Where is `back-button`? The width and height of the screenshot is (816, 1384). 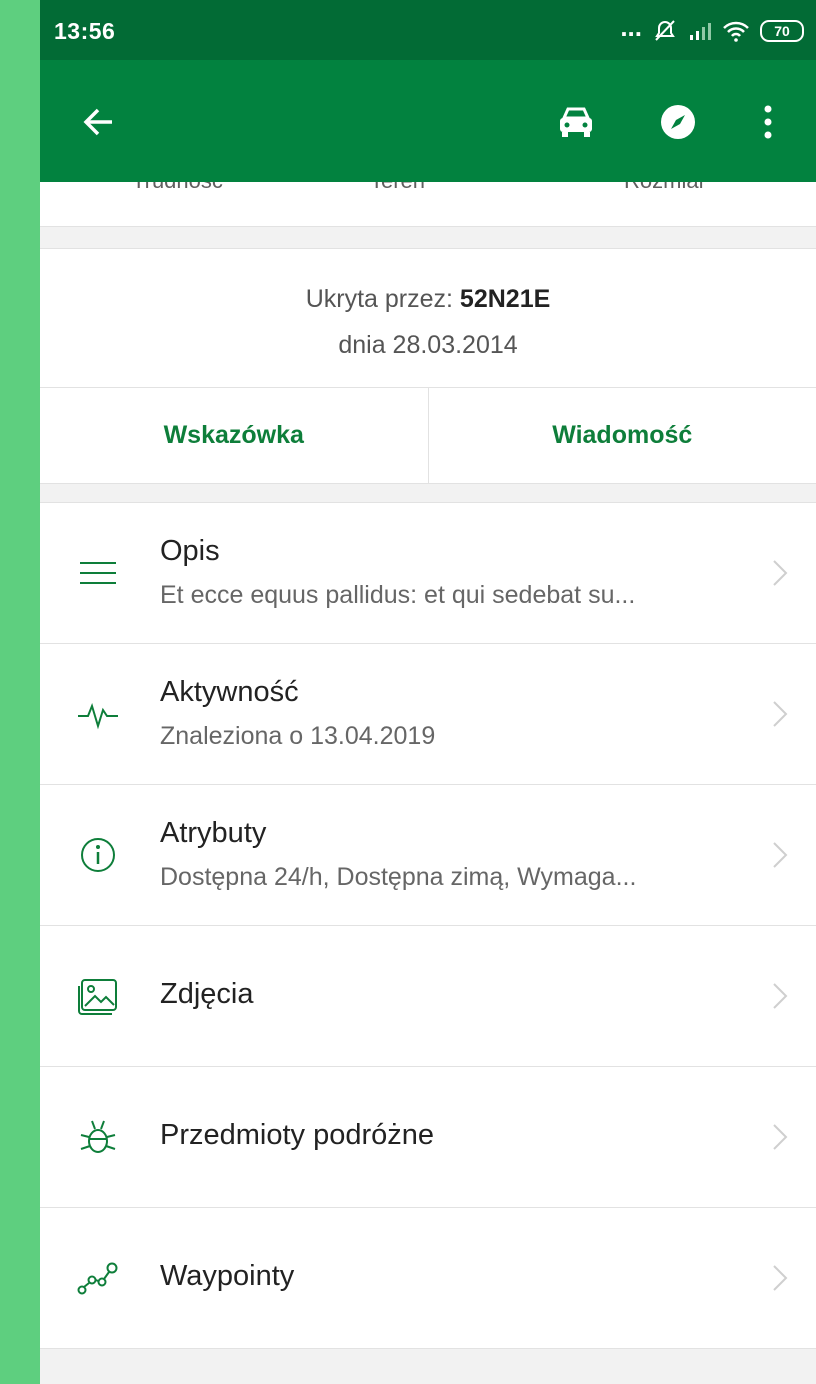 back-button is located at coordinates (98, 122).